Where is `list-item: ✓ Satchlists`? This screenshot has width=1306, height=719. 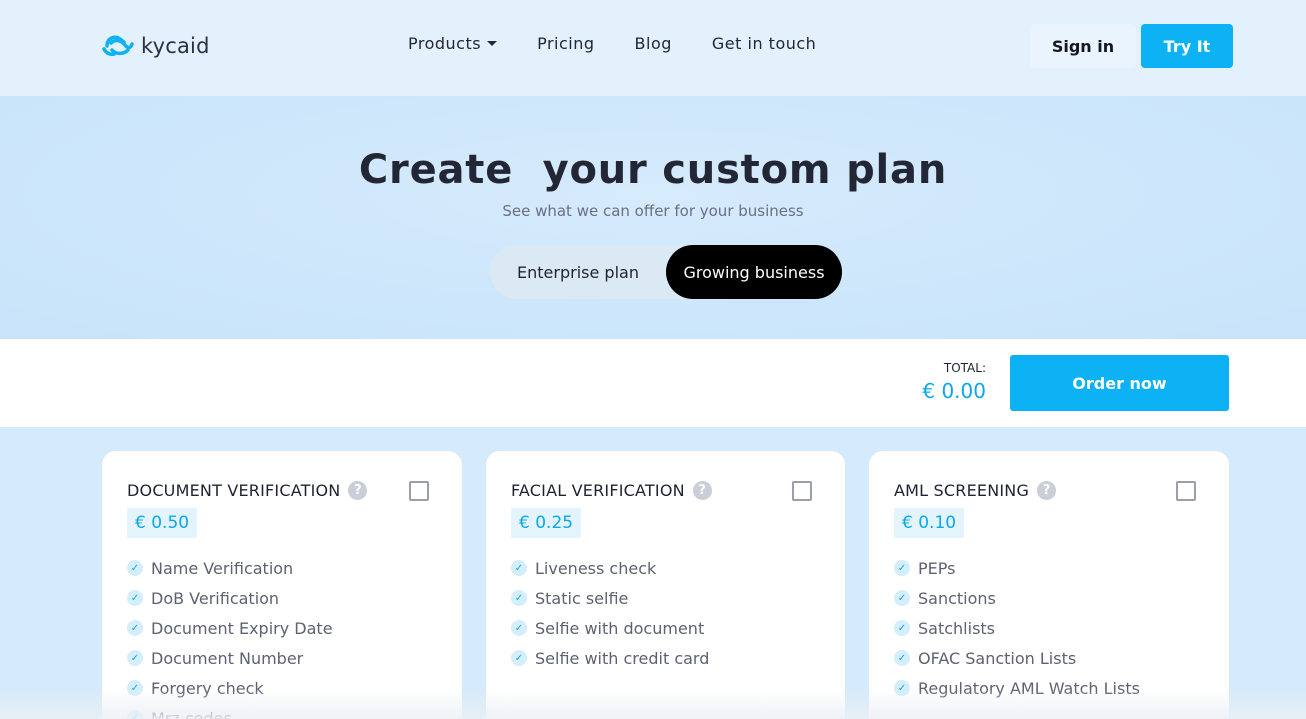
list-item: ✓ Satchlists is located at coordinates (1017, 628).